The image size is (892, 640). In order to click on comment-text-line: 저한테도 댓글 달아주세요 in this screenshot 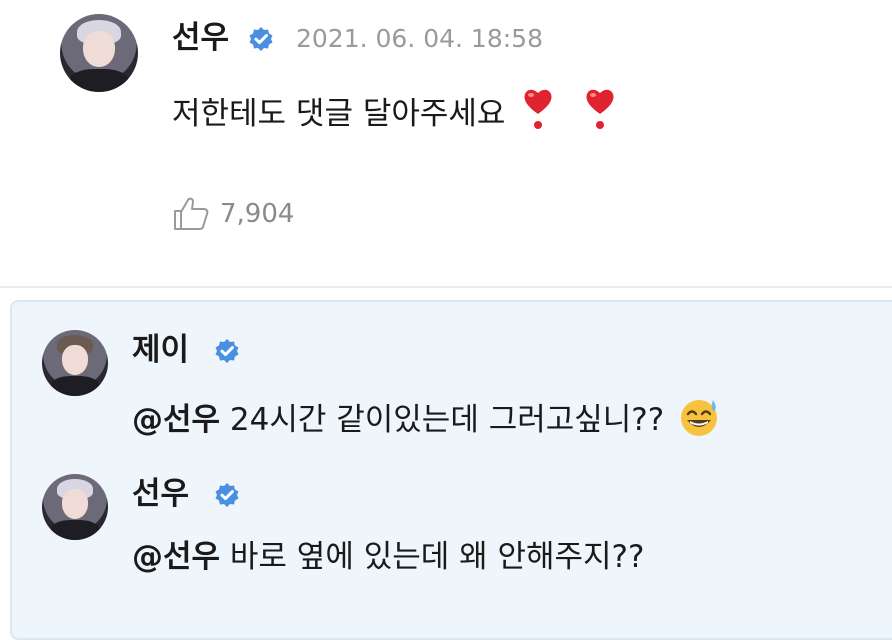, I will do `click(394, 109)`.